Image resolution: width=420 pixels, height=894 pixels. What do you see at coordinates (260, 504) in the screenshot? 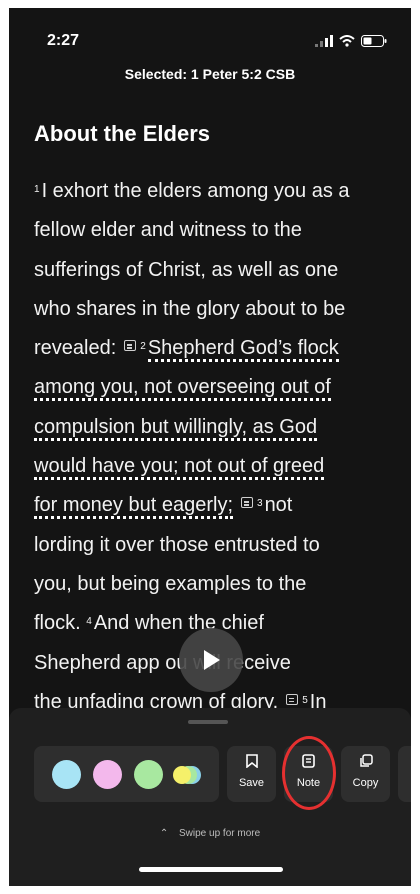
I see `verse-number: 3` at bounding box center [260, 504].